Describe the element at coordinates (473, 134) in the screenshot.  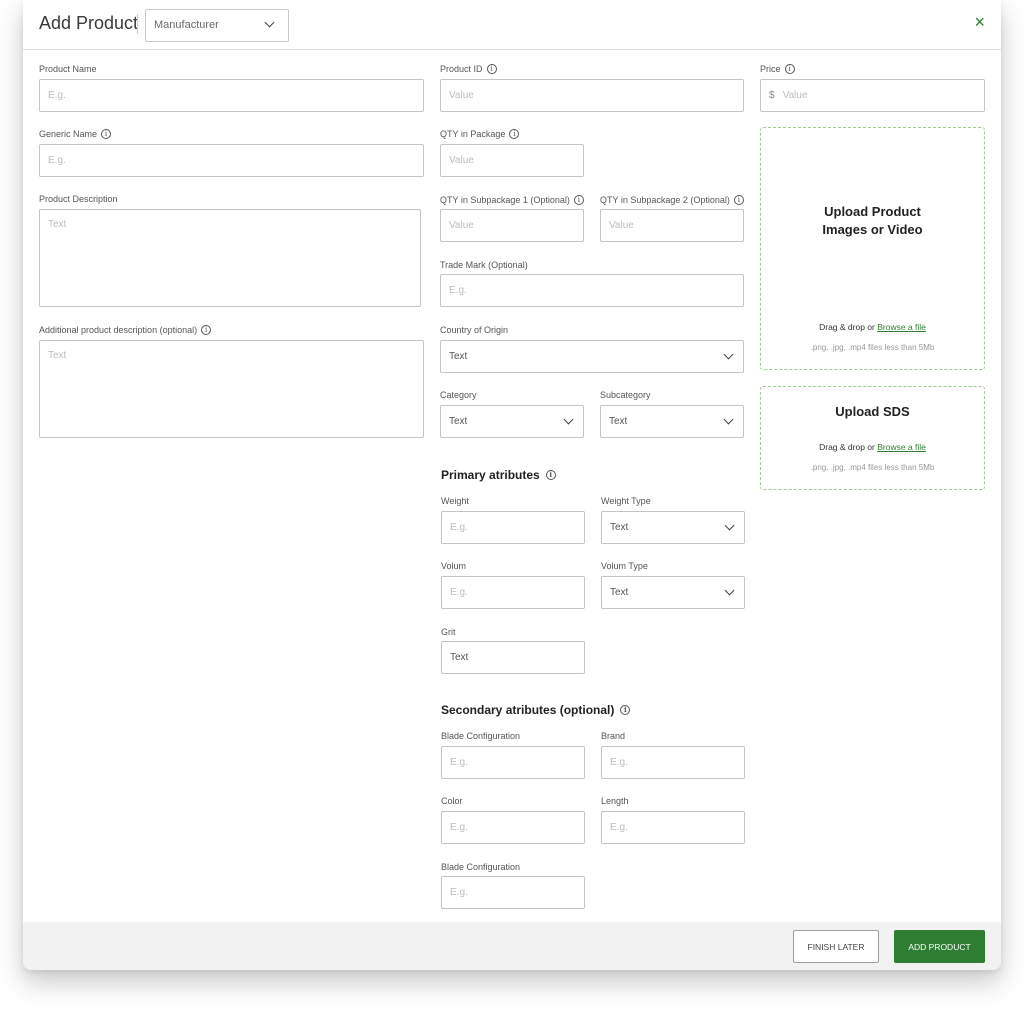
I see `qty-package-label-text: QTY in Package` at that location.